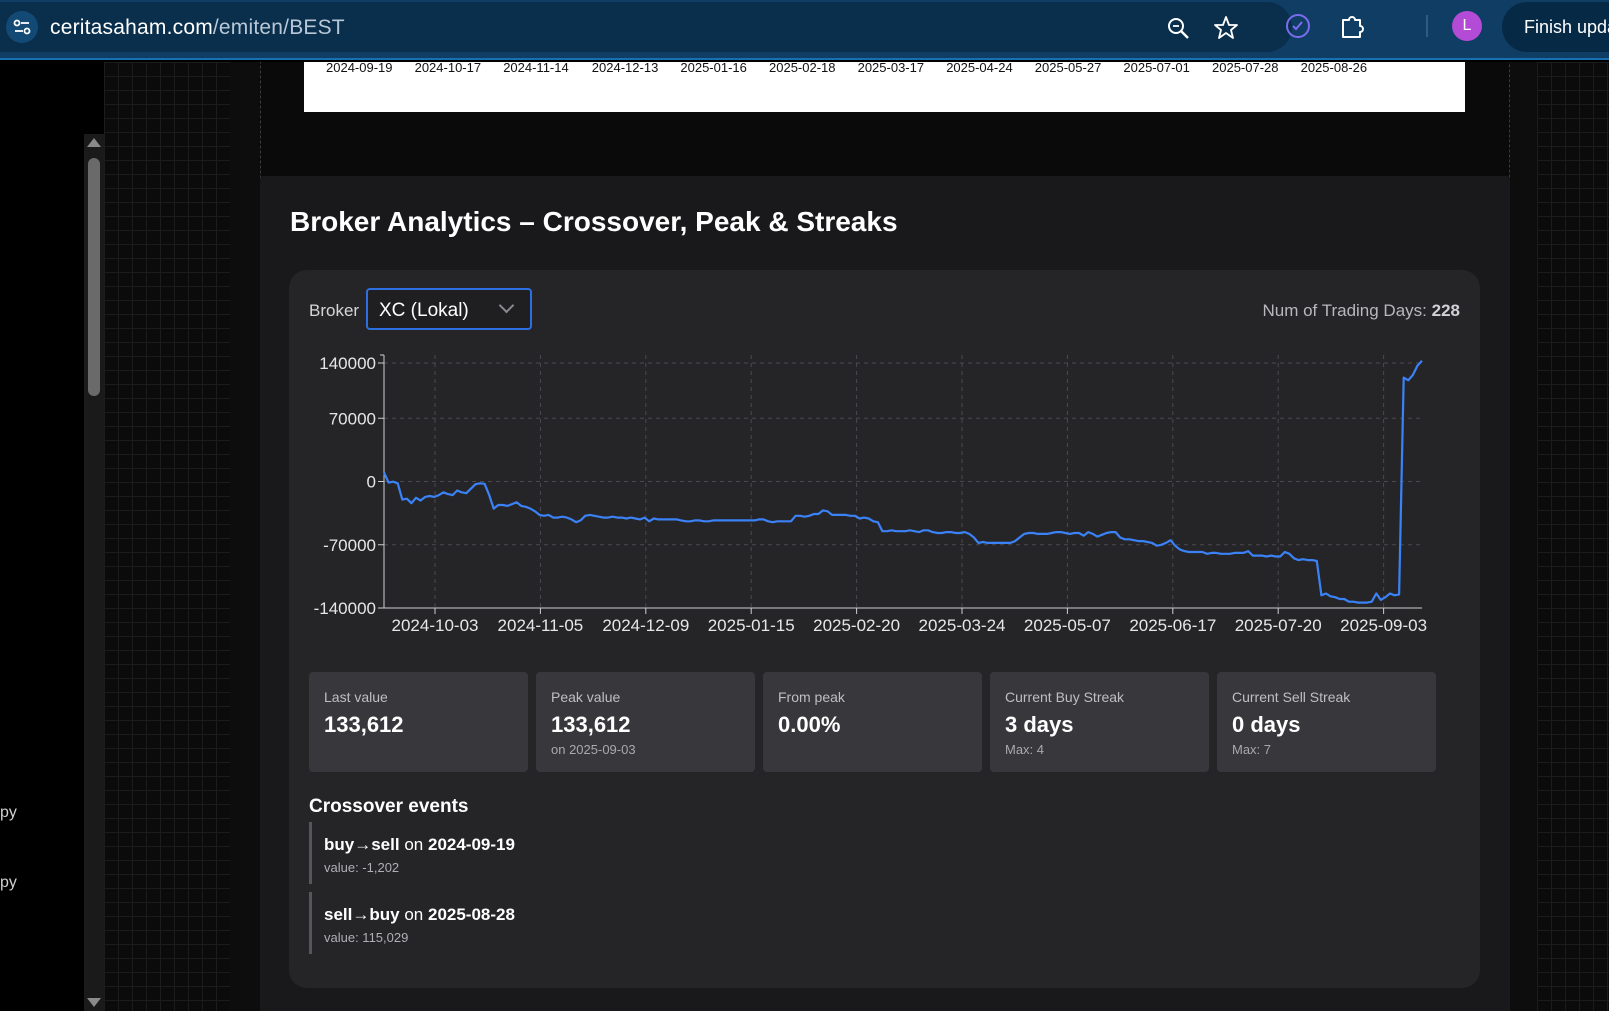 This screenshot has height=1011, width=1609. I want to click on stat-card: Current Sell Streak 0 days Max: 7, so click(1326, 722).